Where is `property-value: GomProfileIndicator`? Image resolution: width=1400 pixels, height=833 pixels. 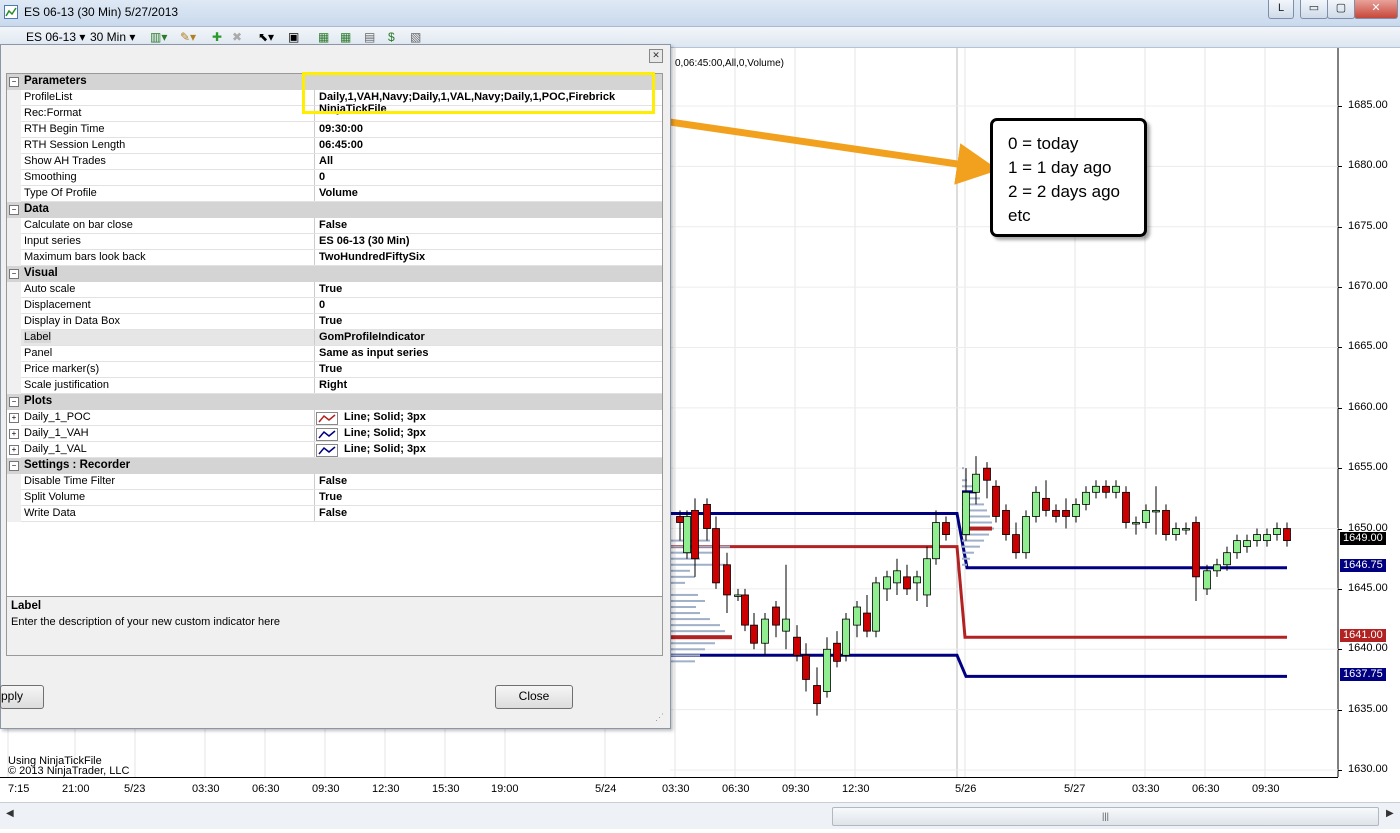
property-value: GomProfileIndicator is located at coordinates (372, 337).